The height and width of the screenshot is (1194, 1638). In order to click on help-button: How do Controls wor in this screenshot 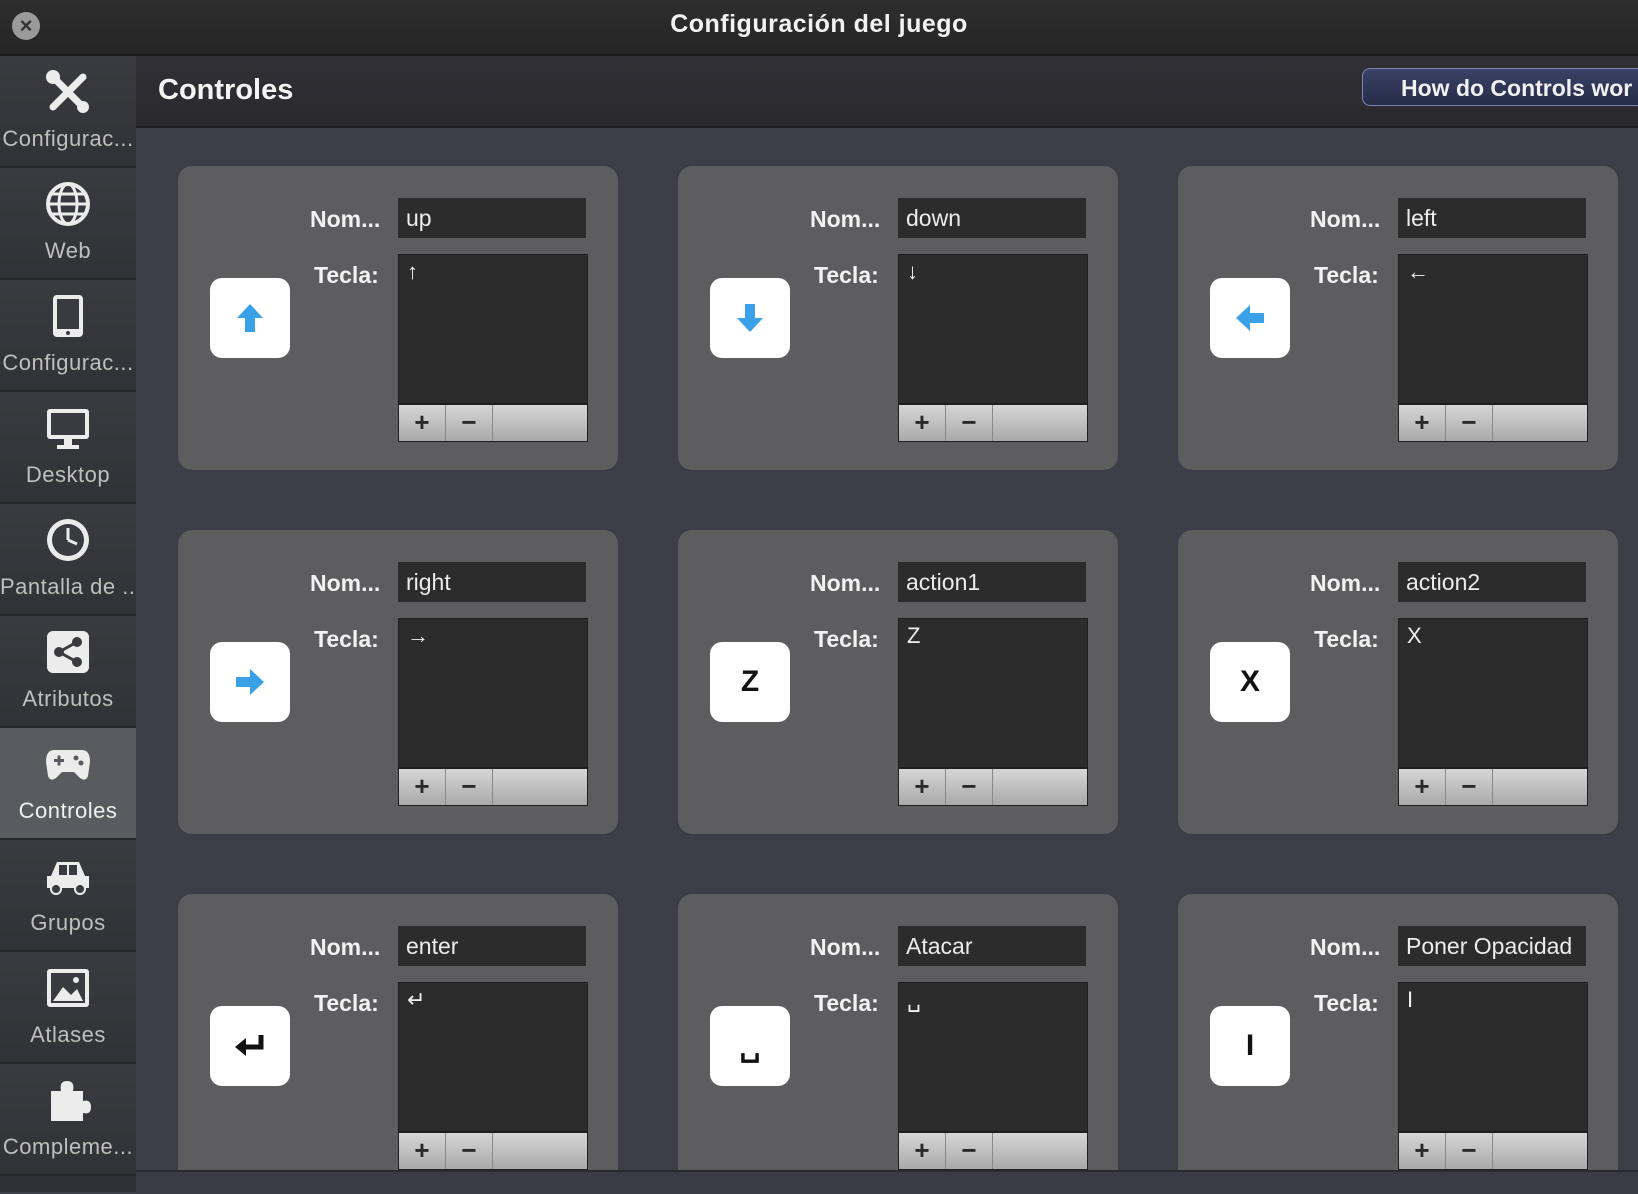, I will do `click(1500, 87)`.